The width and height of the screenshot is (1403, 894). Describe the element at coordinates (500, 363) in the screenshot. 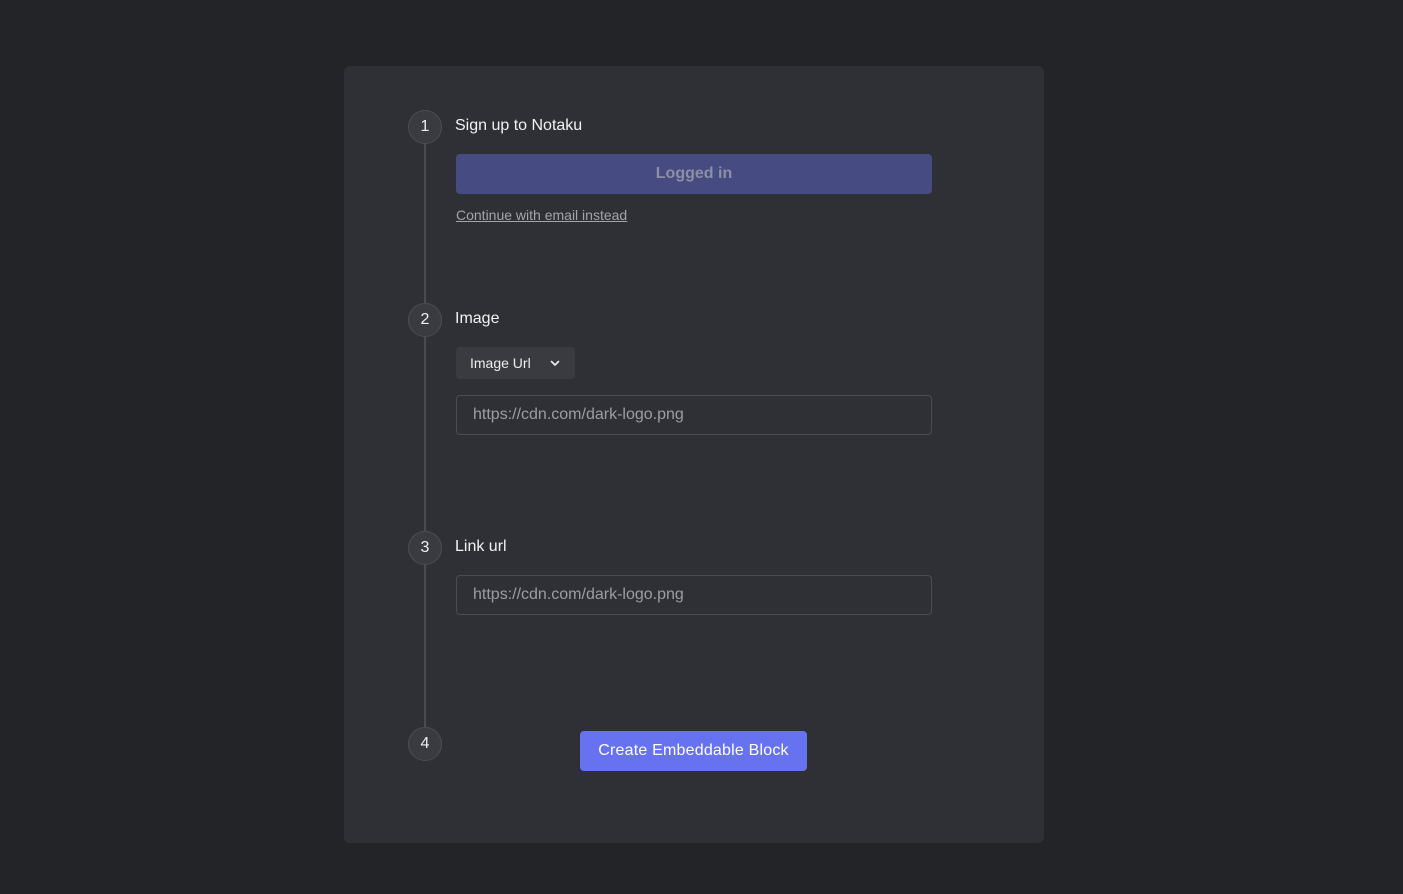

I see `image-source-select-value: Image Url` at that location.